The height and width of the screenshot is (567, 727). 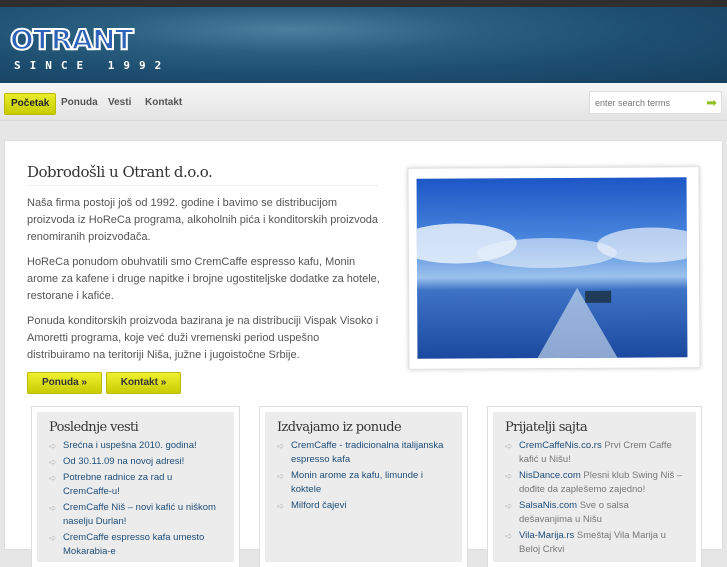 I want to click on offer-link: Monin arome za kafu, limunde i koktele, so click(x=357, y=482).